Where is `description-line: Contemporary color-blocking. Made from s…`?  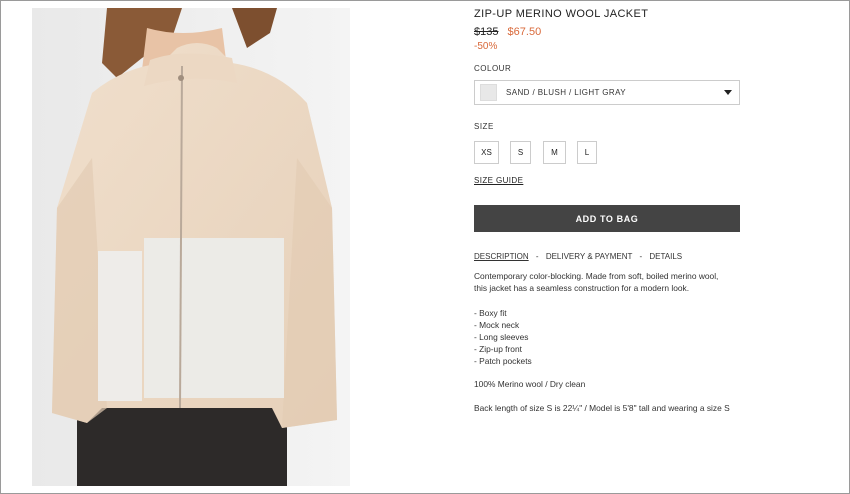 description-line: Contemporary color-blocking. Made from s… is located at coordinates (596, 276).